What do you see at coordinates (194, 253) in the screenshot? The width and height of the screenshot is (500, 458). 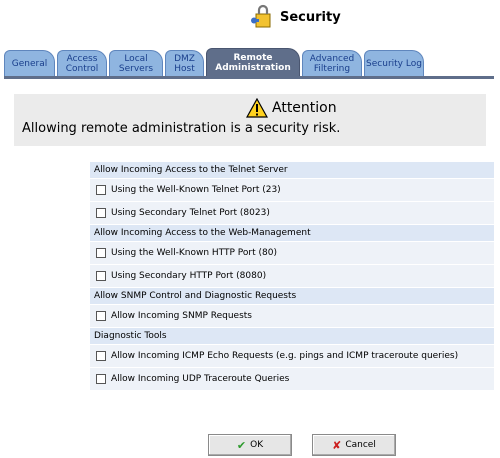 I see `option-label: Using the Well-Known HTTP Port (80)` at bounding box center [194, 253].